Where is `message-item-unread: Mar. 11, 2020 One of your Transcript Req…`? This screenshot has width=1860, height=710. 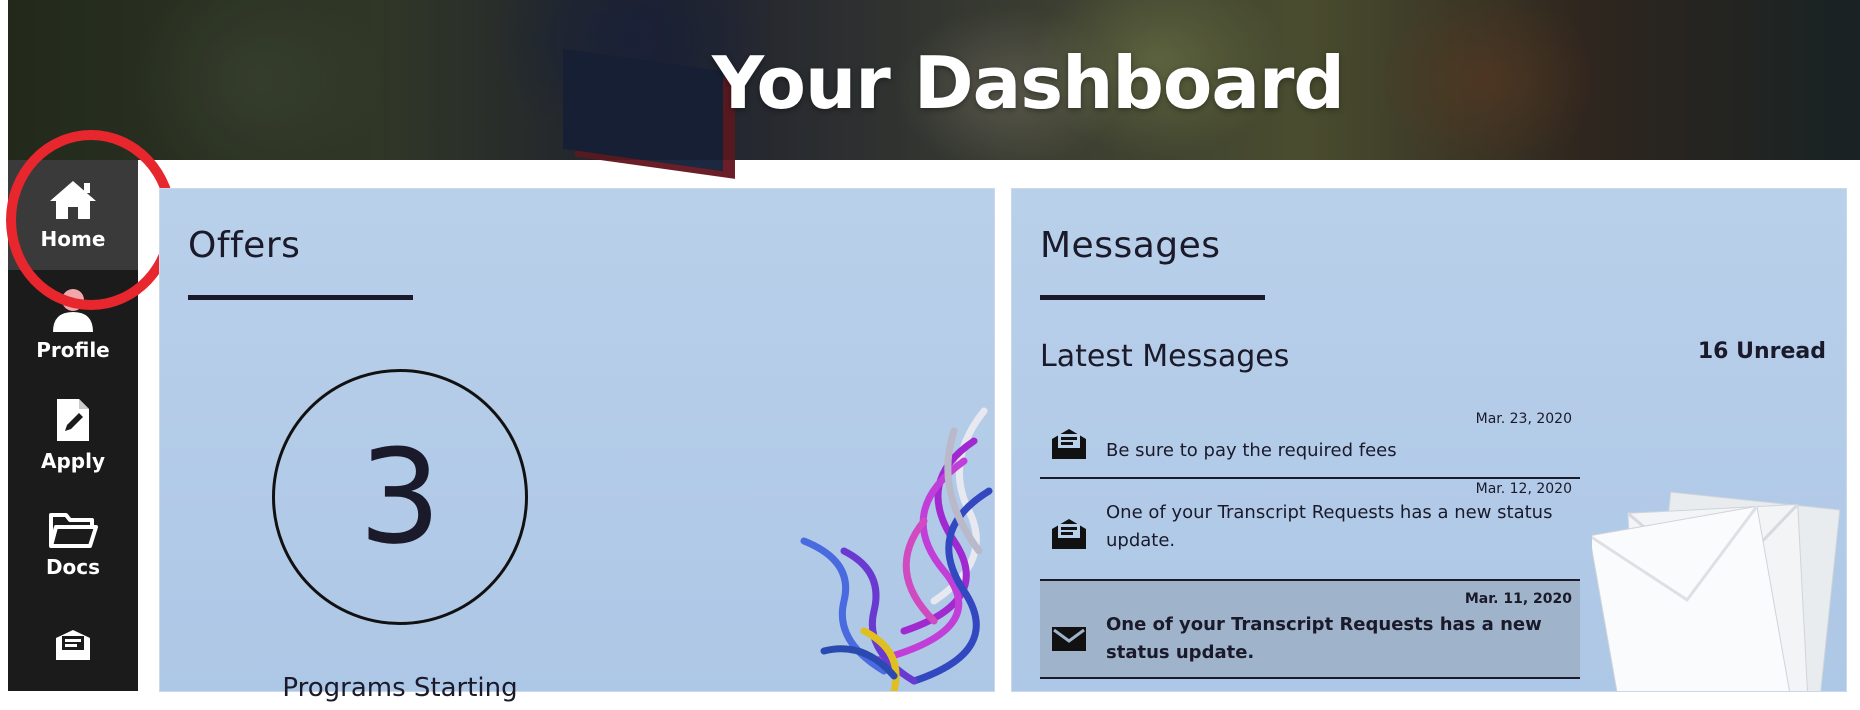
message-item-unread: Mar. 11, 2020 One of your Transcript Req… is located at coordinates (1310, 630).